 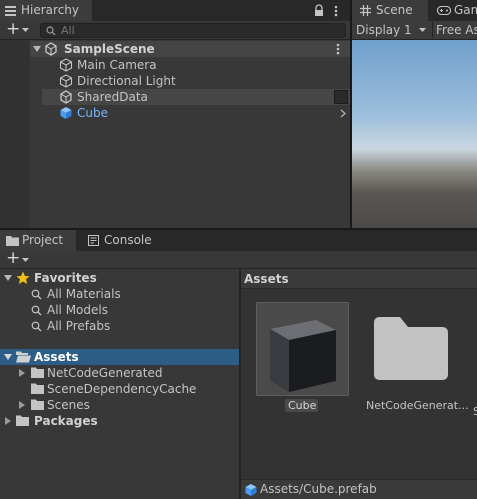 I want to click on partial-asset-label: S, so click(x=475, y=411).